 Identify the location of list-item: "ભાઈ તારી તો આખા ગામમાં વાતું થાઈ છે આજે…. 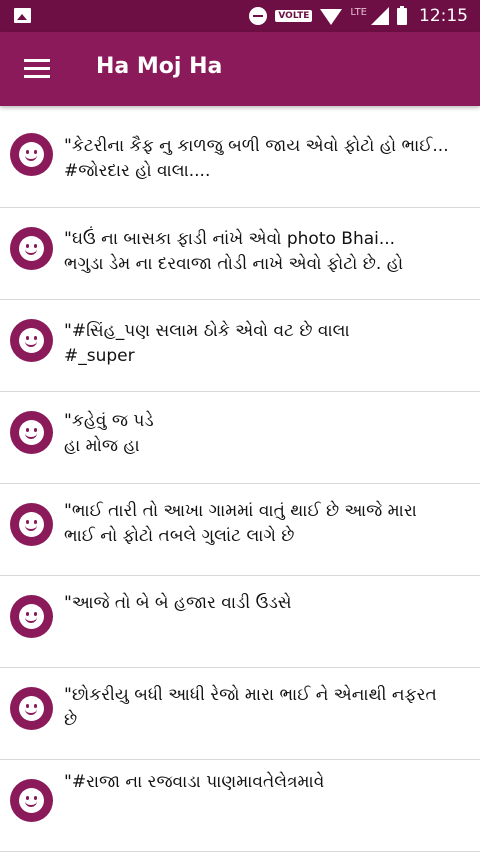
(240, 530).